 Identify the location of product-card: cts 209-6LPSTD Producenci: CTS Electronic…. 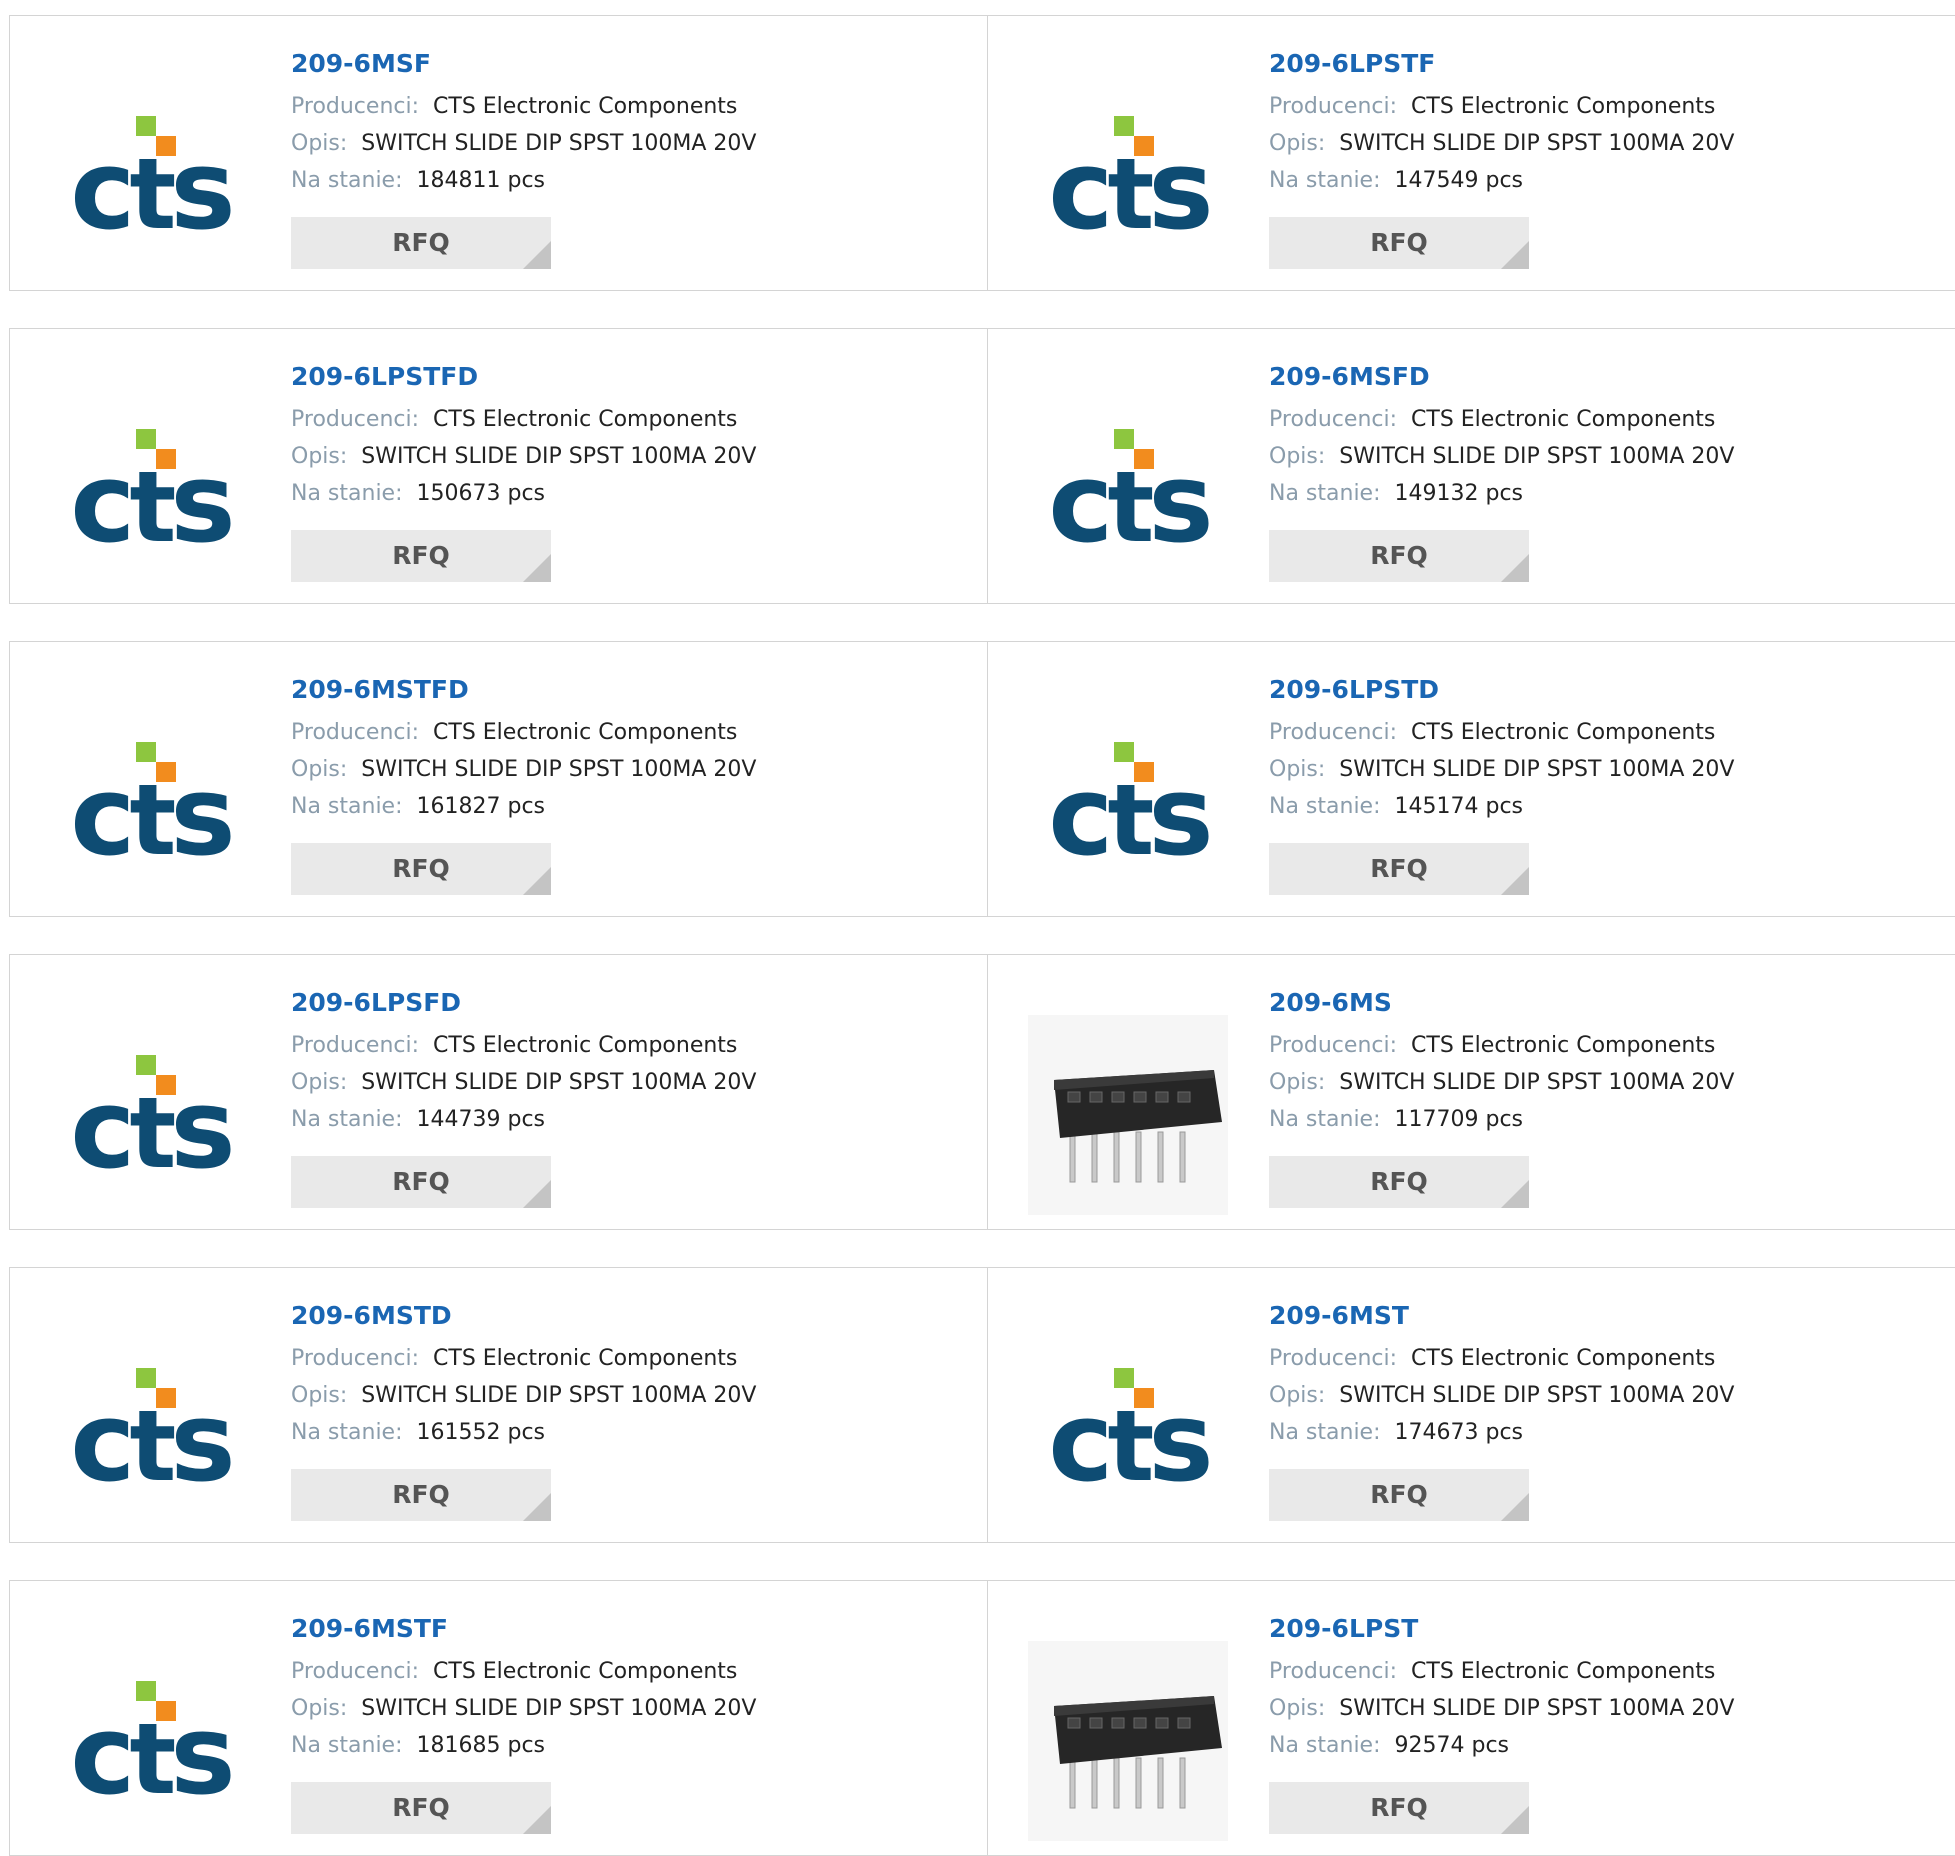
(1471, 779).